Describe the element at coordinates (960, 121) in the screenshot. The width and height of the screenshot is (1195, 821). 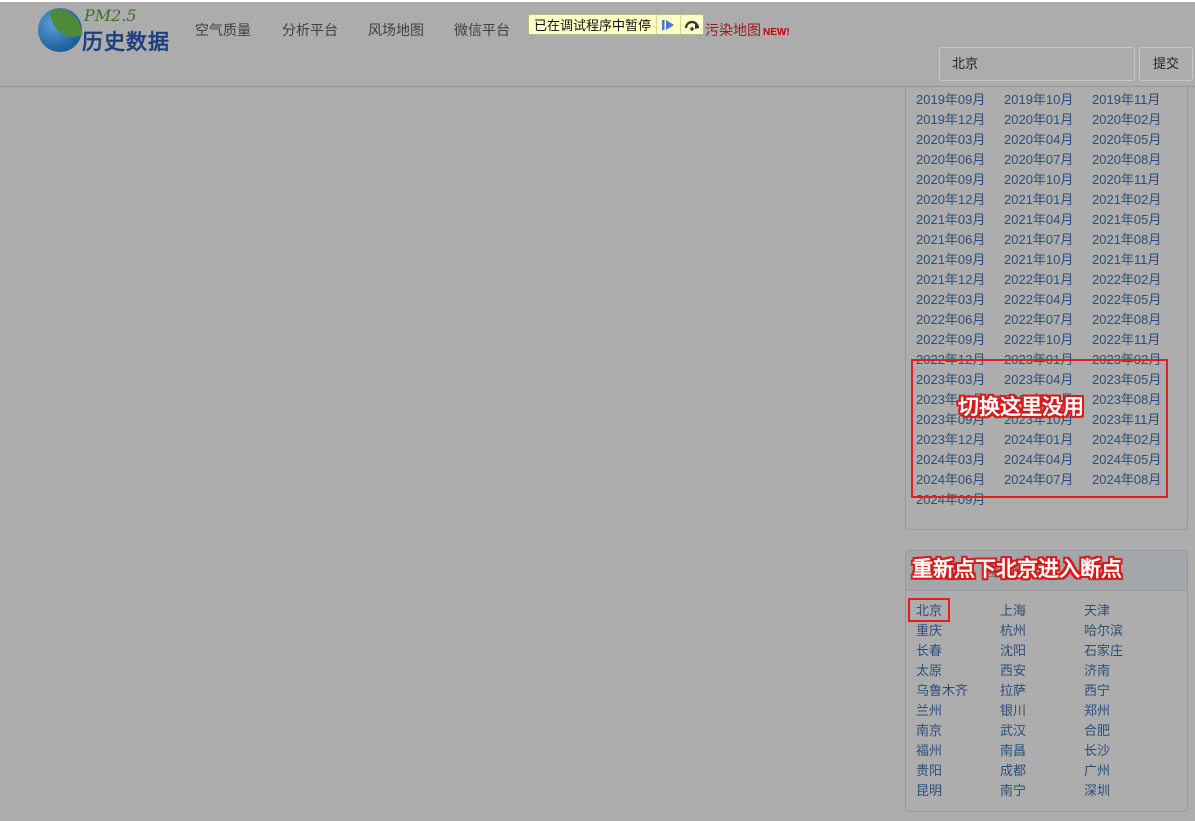
I see `month-link: 2019年12月` at that location.